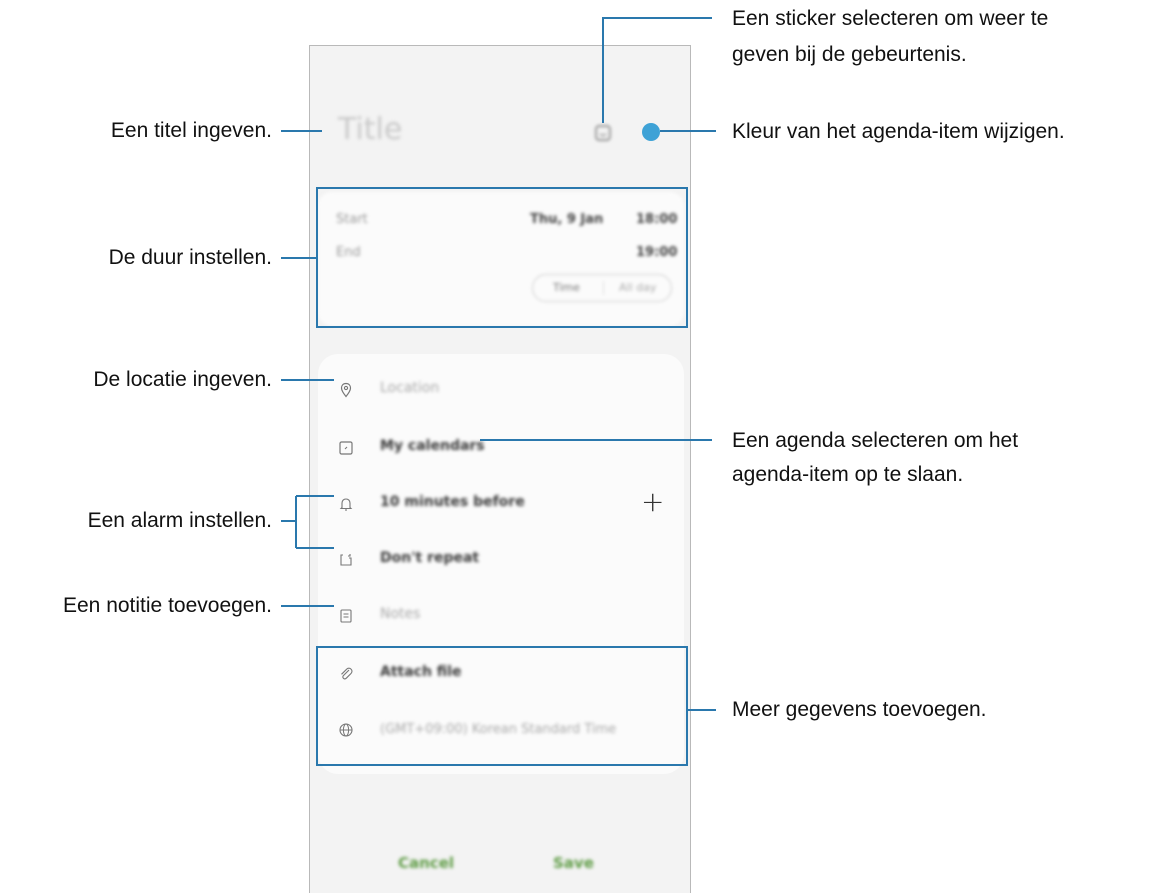  Describe the element at coordinates (848, 474) in the screenshot. I see `callout-calendar-line2: agenda-item op te slaan.` at that location.